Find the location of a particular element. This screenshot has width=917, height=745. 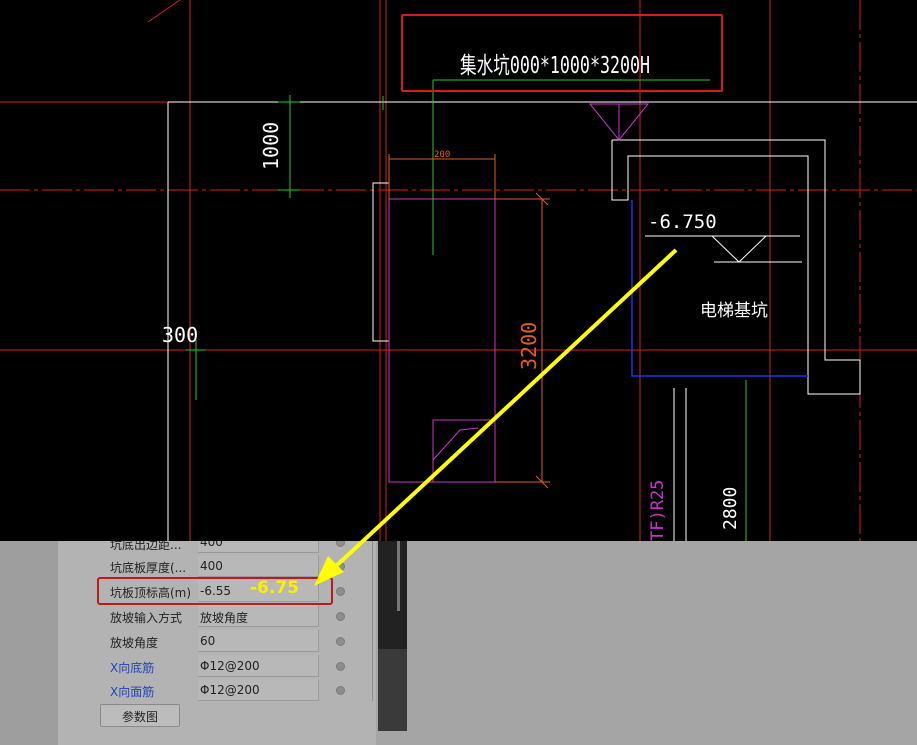

label-r25: TF)R25 is located at coordinates (658, 510).